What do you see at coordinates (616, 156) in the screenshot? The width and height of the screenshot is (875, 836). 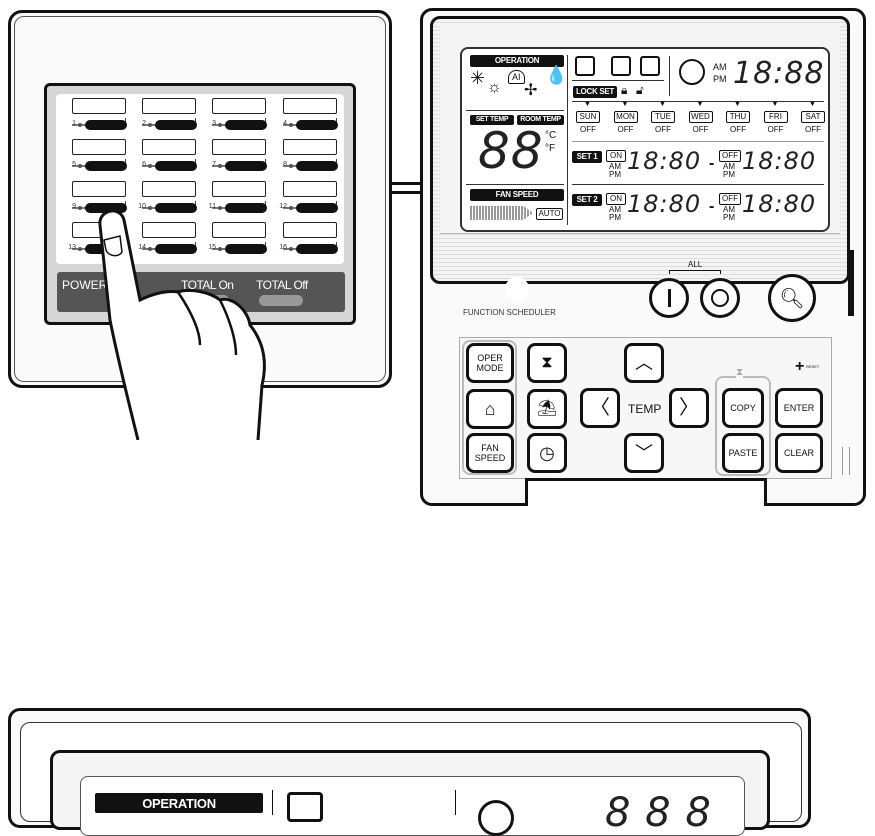 I see `on-label: ON` at bounding box center [616, 156].